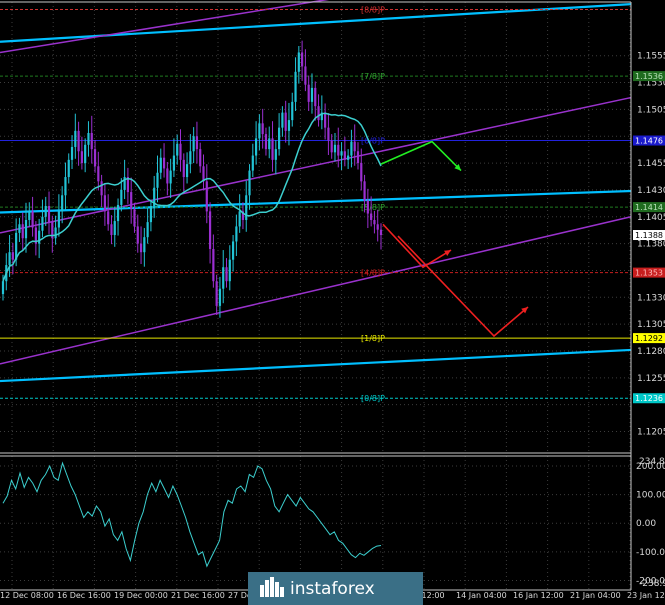 Image resolution: width=665 pixels, height=605 pixels. Describe the element at coordinates (649, 398) in the screenshot. I see `price-tag-label: 1.1236` at that location.